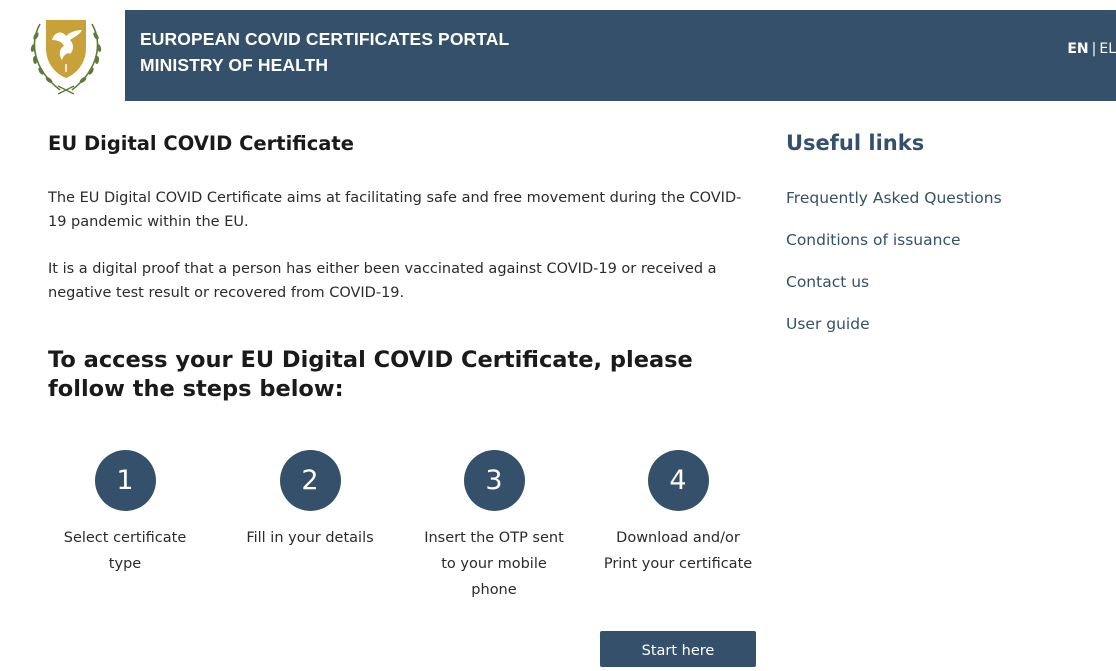 This screenshot has height=671, width=1116. Describe the element at coordinates (894, 332) in the screenshot. I see `list-item: User guide` at that location.